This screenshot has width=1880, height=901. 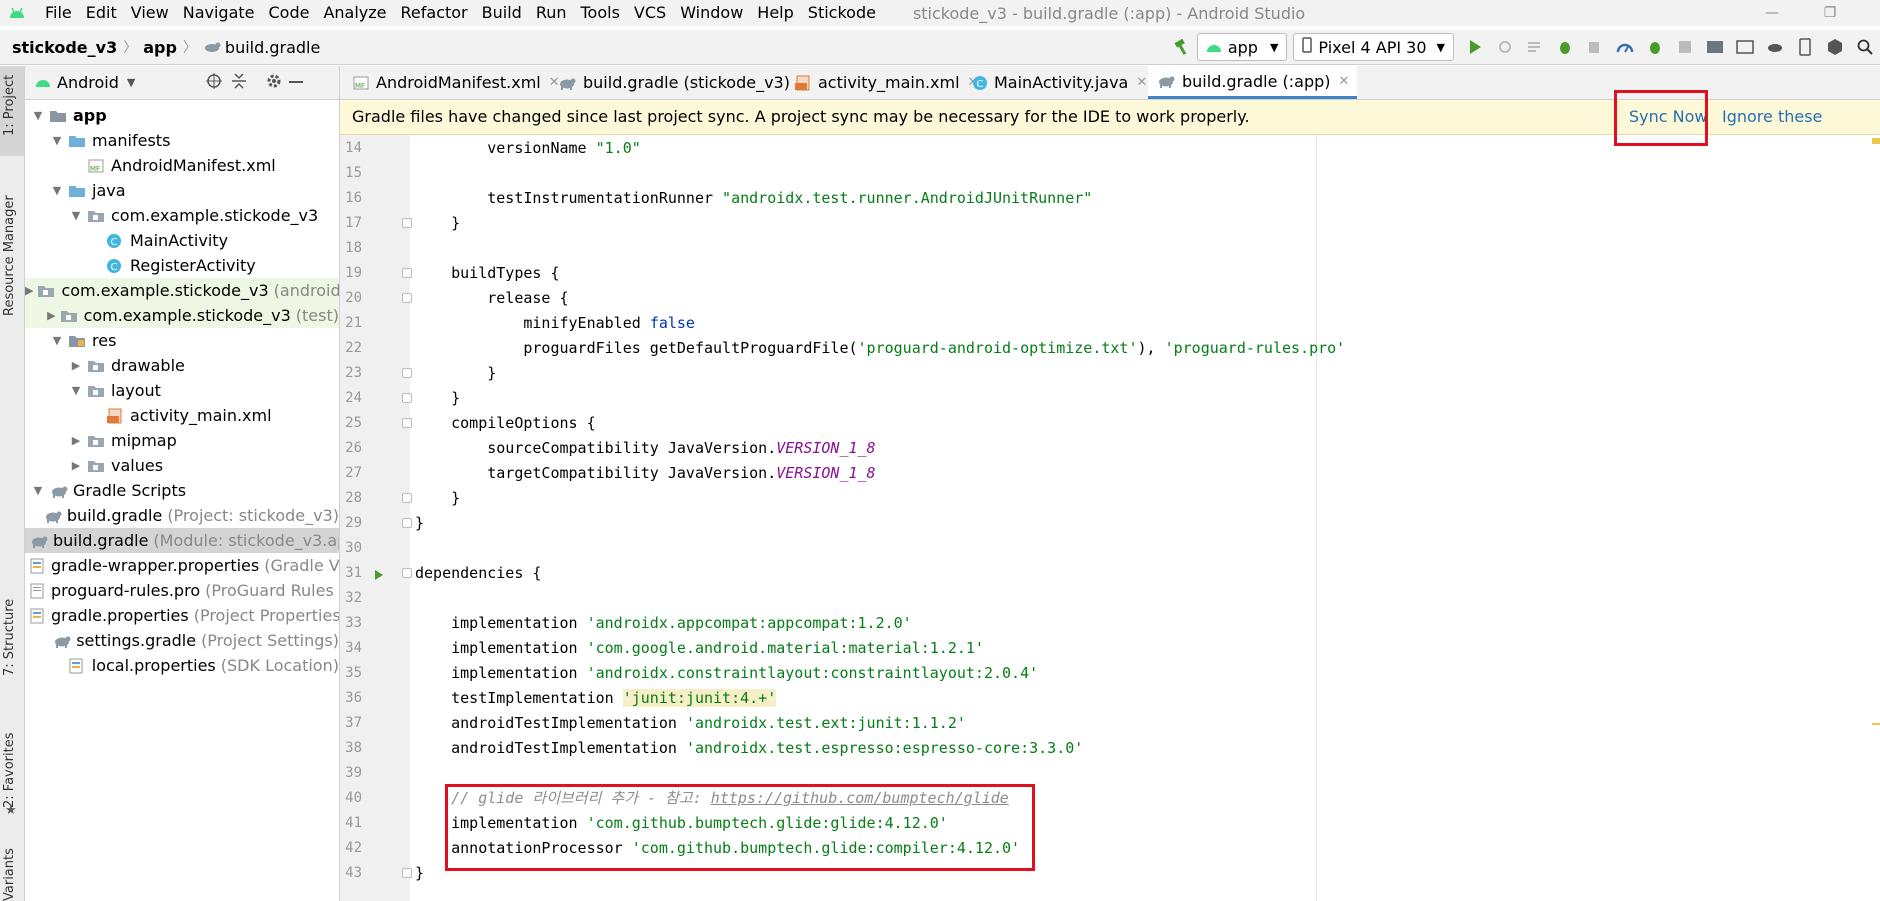 What do you see at coordinates (182, 115) in the screenshot?
I see `tree-item: ▼ app` at bounding box center [182, 115].